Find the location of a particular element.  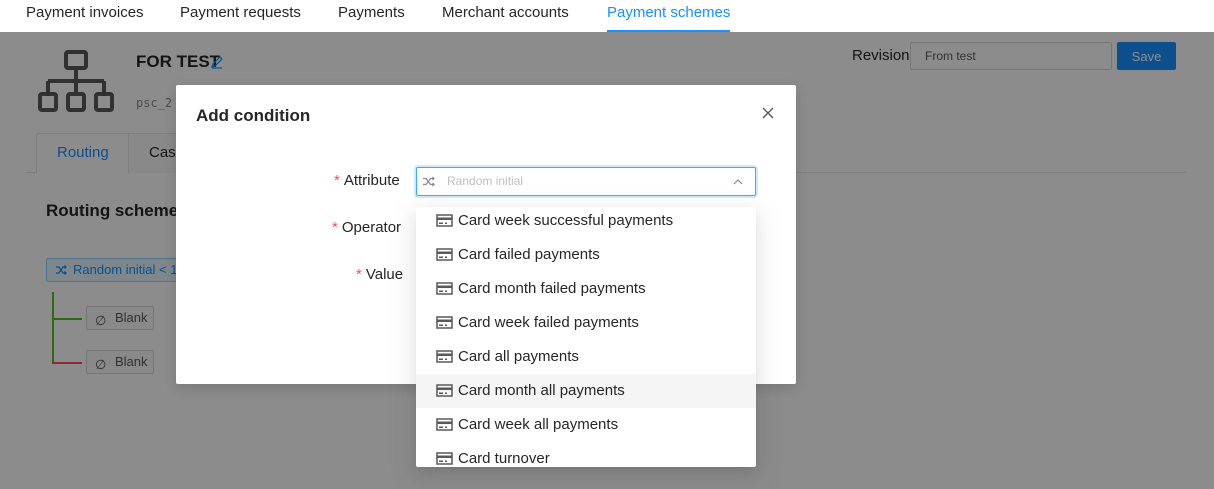

dropdown-item: Card week failed payments is located at coordinates (586, 323).